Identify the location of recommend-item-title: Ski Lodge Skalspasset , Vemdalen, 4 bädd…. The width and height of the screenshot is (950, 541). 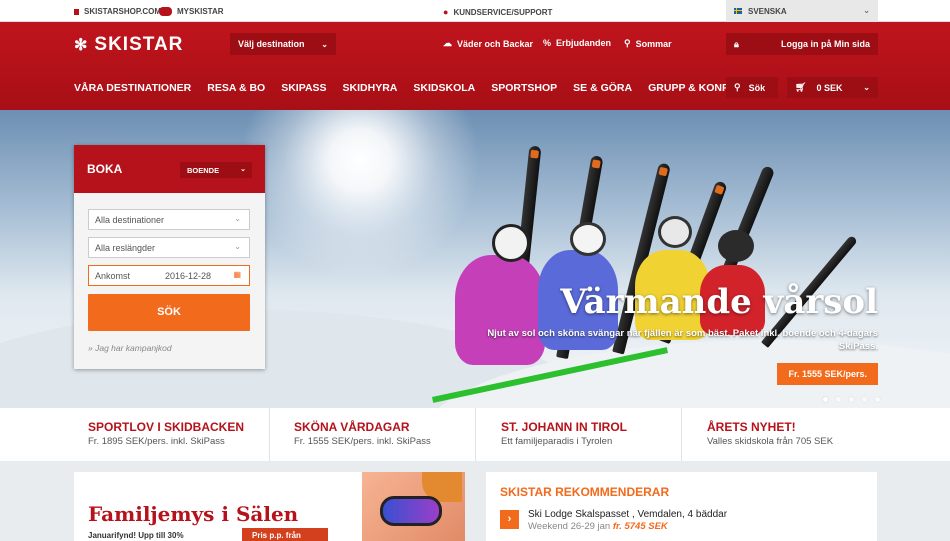
(627, 514).